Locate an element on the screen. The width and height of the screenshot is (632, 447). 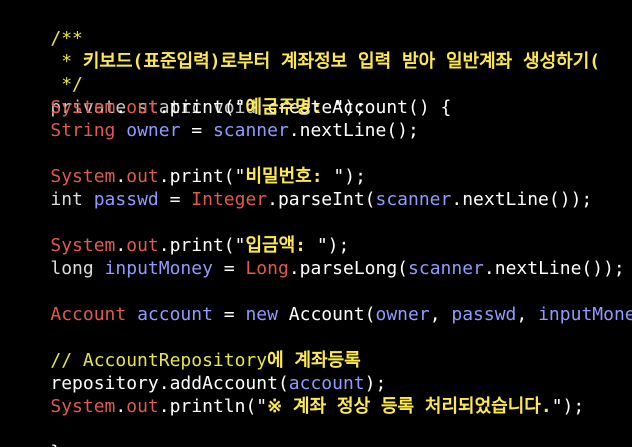
code-line-17: repository.addAccount(account); is located at coordinates (196, 383).